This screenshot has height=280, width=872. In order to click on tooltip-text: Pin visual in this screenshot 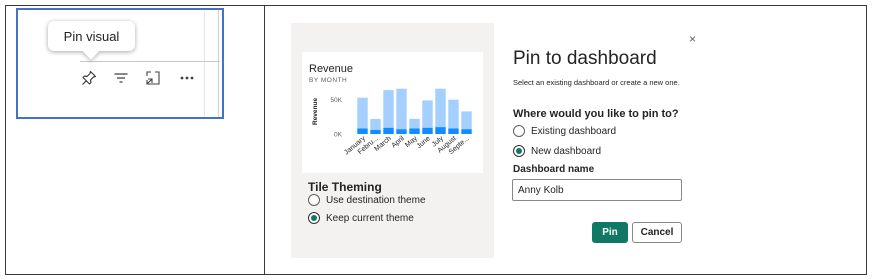, I will do `click(91, 36)`.